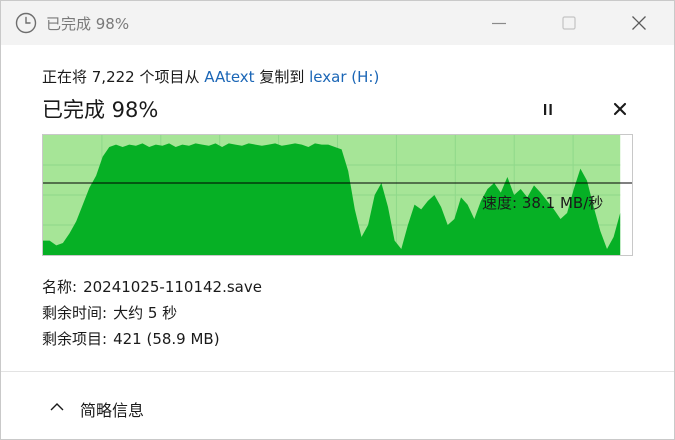 This screenshot has height=440, width=675. What do you see at coordinates (166, 339) in the screenshot?
I see `items-value: 421 (58.9 MB)` at bounding box center [166, 339].